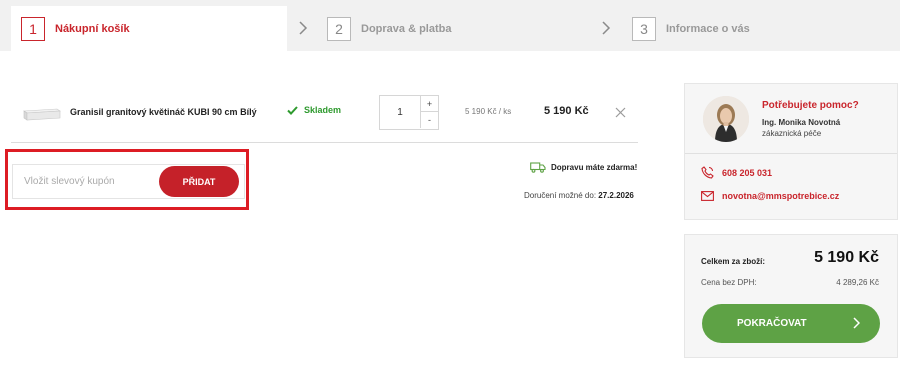  What do you see at coordinates (429, 104) in the screenshot?
I see `quantity-increase-button: +` at bounding box center [429, 104].